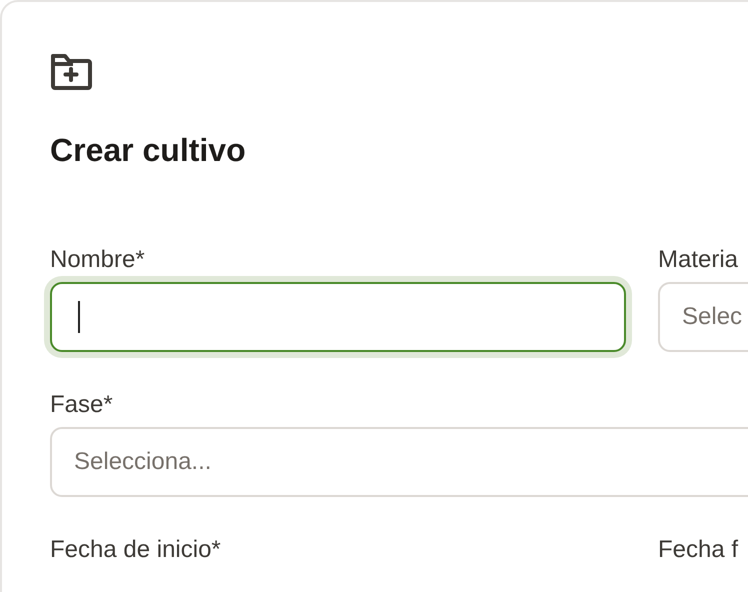 This screenshot has width=748, height=592. What do you see at coordinates (98, 260) in the screenshot?
I see `field-label: Nombre*` at bounding box center [98, 260].